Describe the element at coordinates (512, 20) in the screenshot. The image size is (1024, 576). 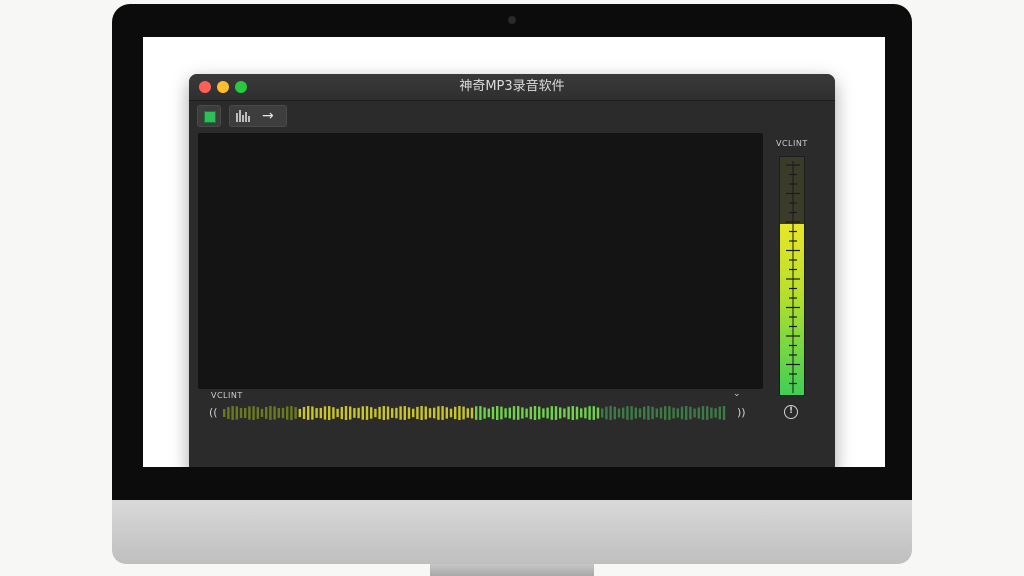
I see `camera-icon` at that location.